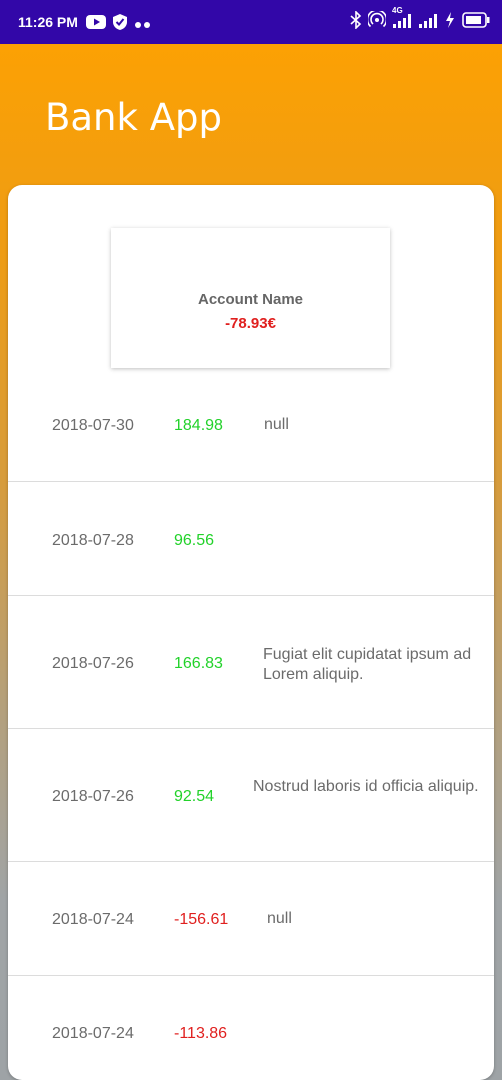 This screenshot has height=1080, width=502. I want to click on status-bar: 11:26 PM 4G, so click(251, 22).